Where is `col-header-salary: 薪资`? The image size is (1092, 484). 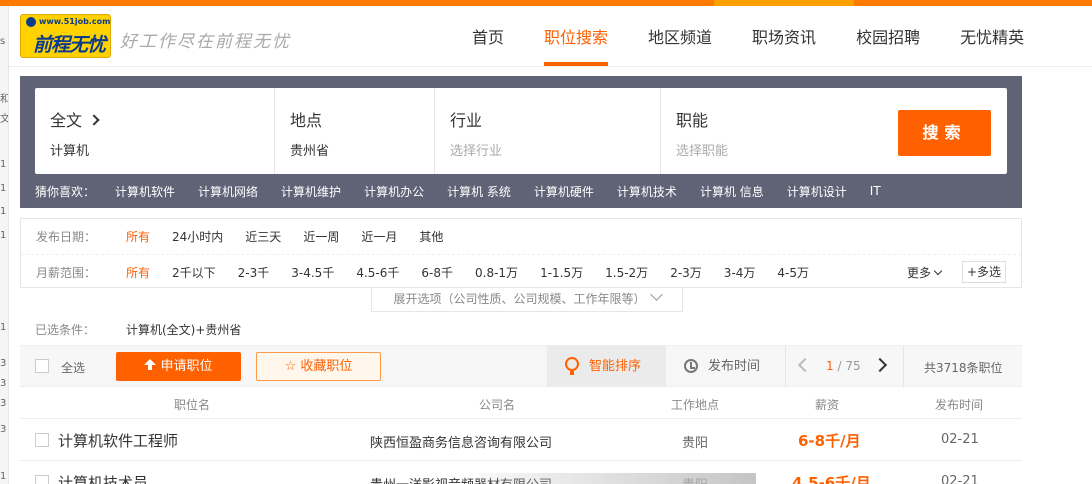 col-header-salary: 薪资 is located at coordinates (827, 405).